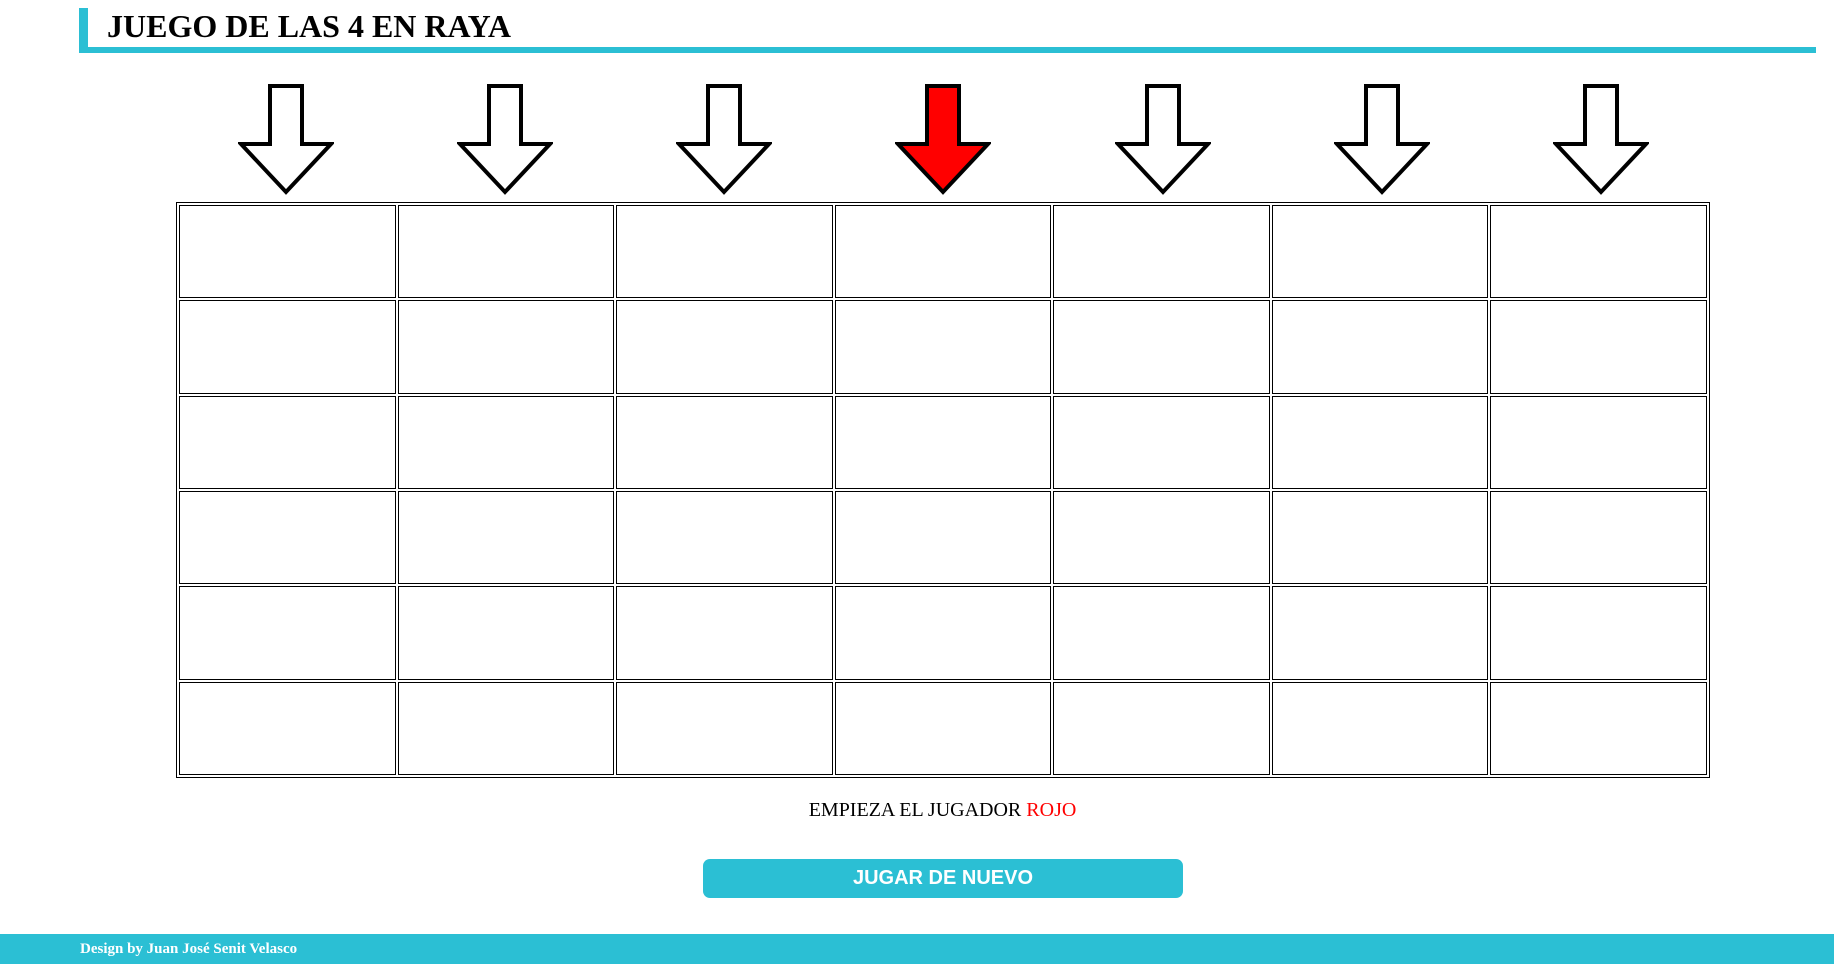 The width and height of the screenshot is (1834, 964). I want to click on page-title: JUEGO DE LAS 4 EN RAYA, so click(309, 26).